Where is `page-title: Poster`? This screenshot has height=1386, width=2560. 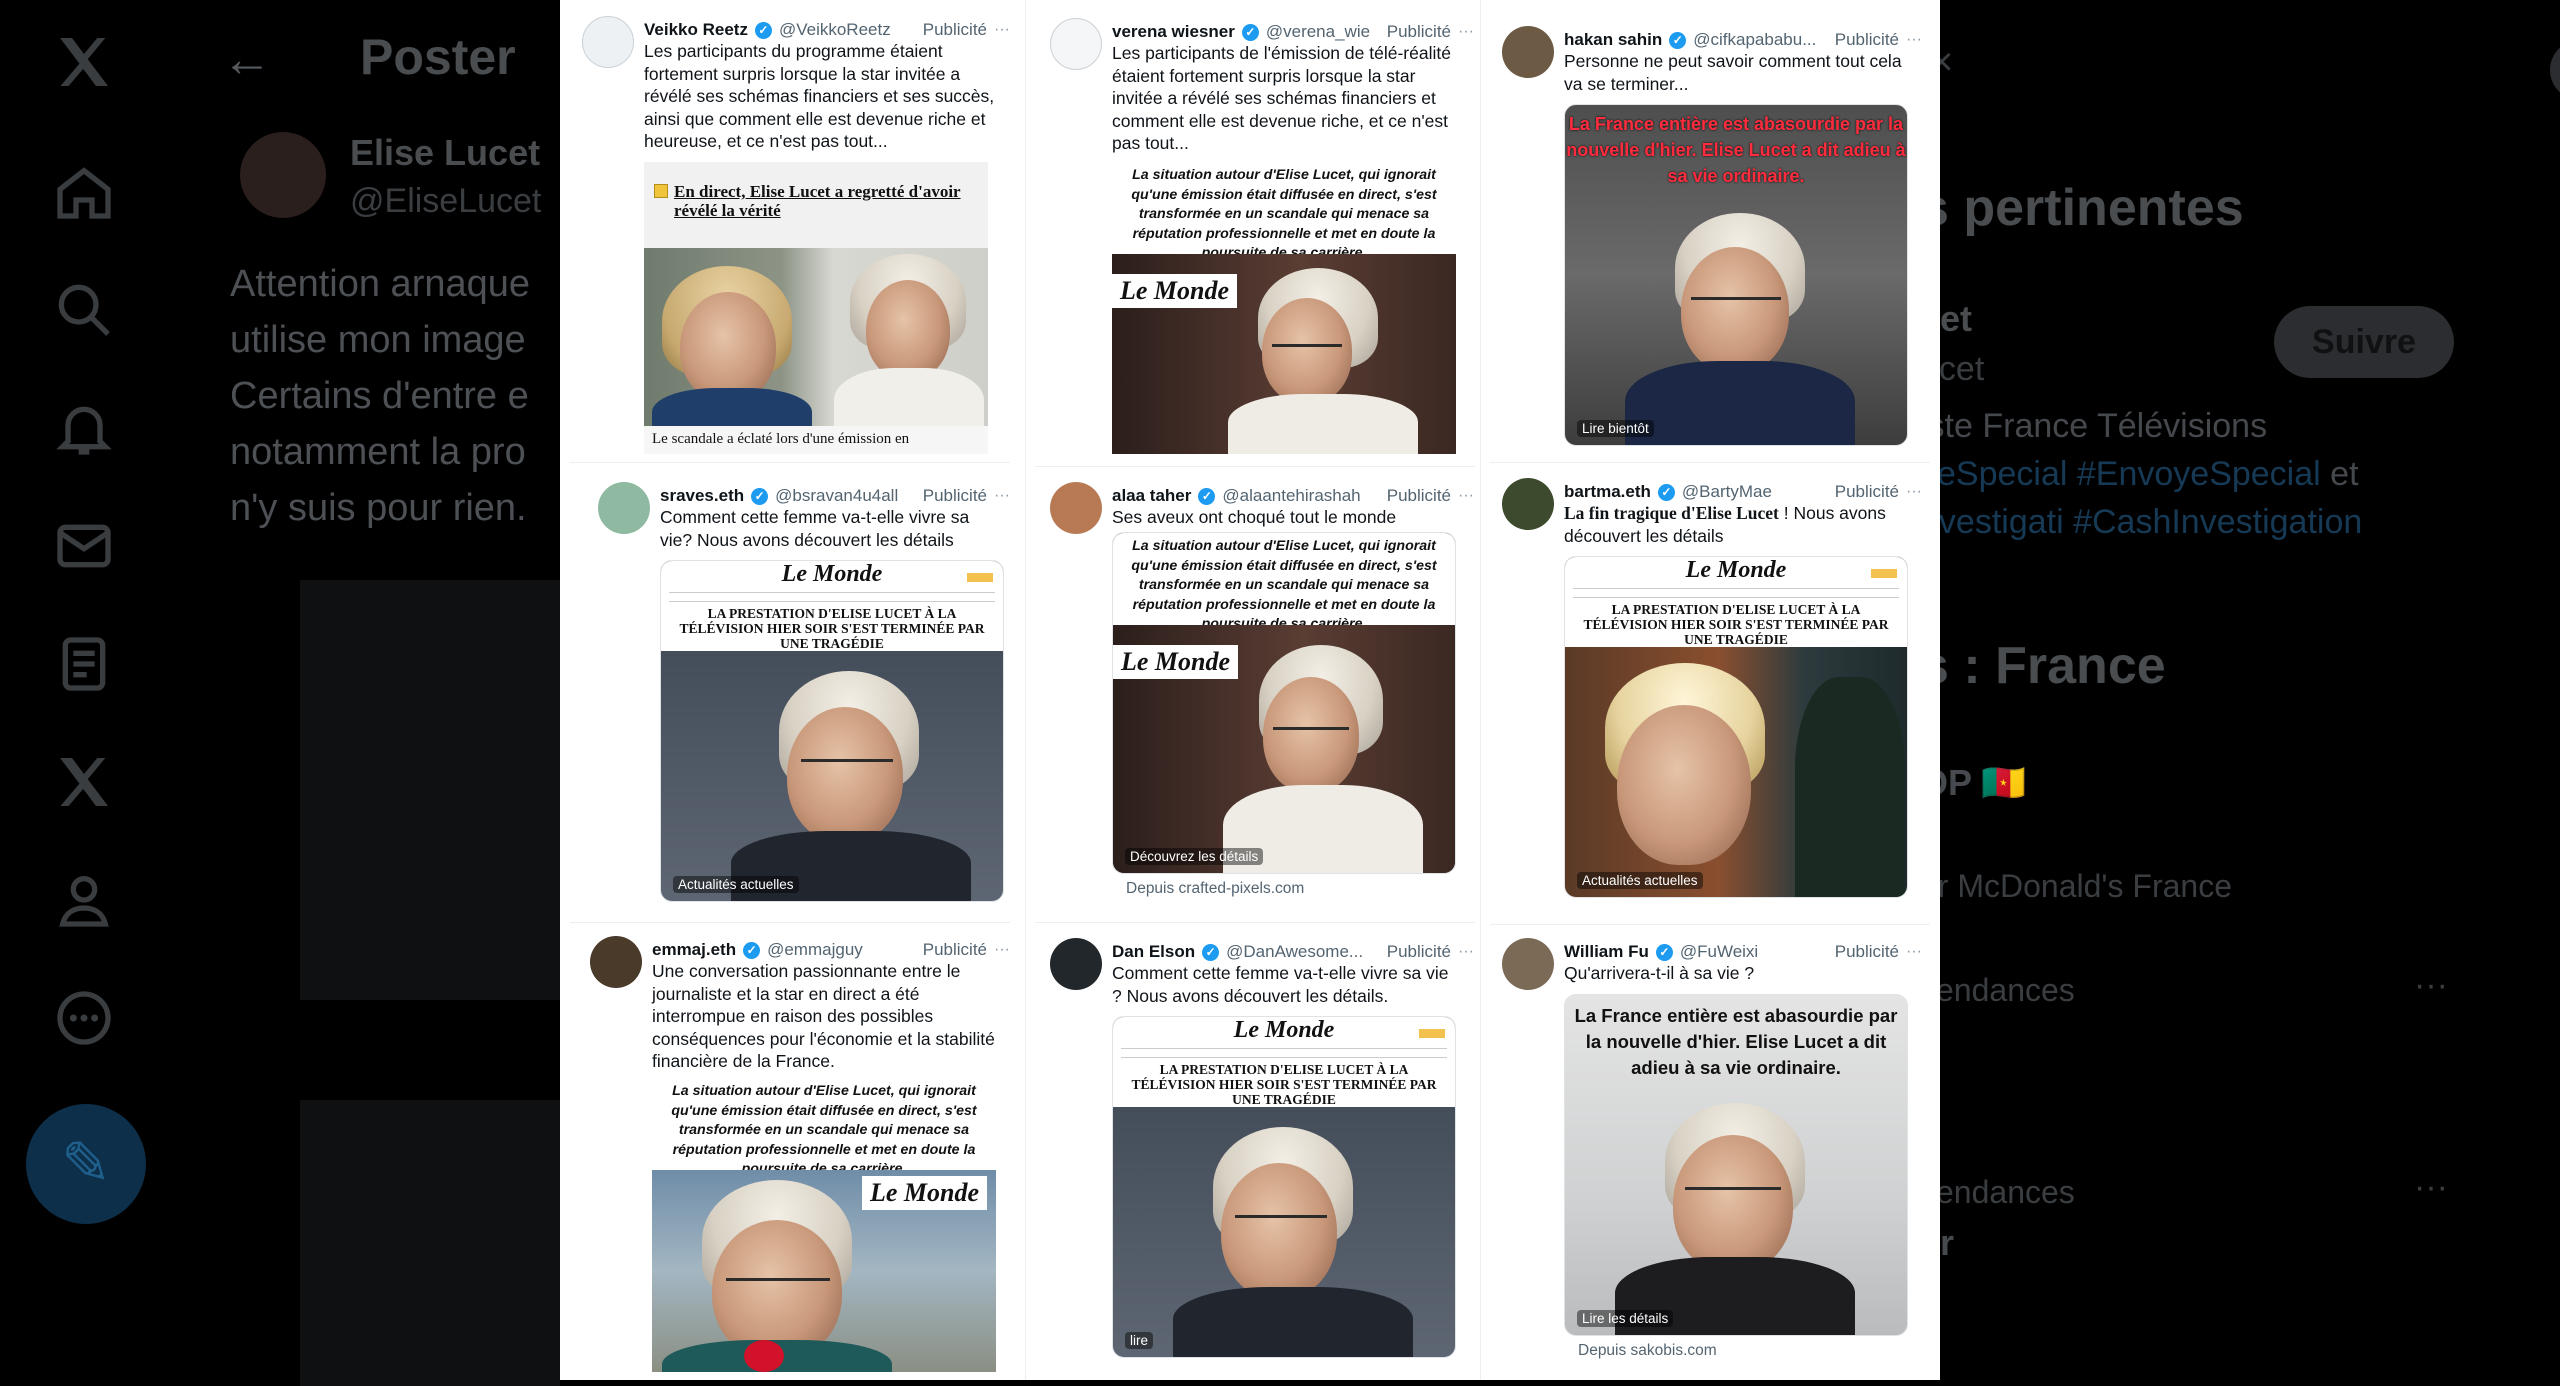
page-title: Poster is located at coordinates (438, 57).